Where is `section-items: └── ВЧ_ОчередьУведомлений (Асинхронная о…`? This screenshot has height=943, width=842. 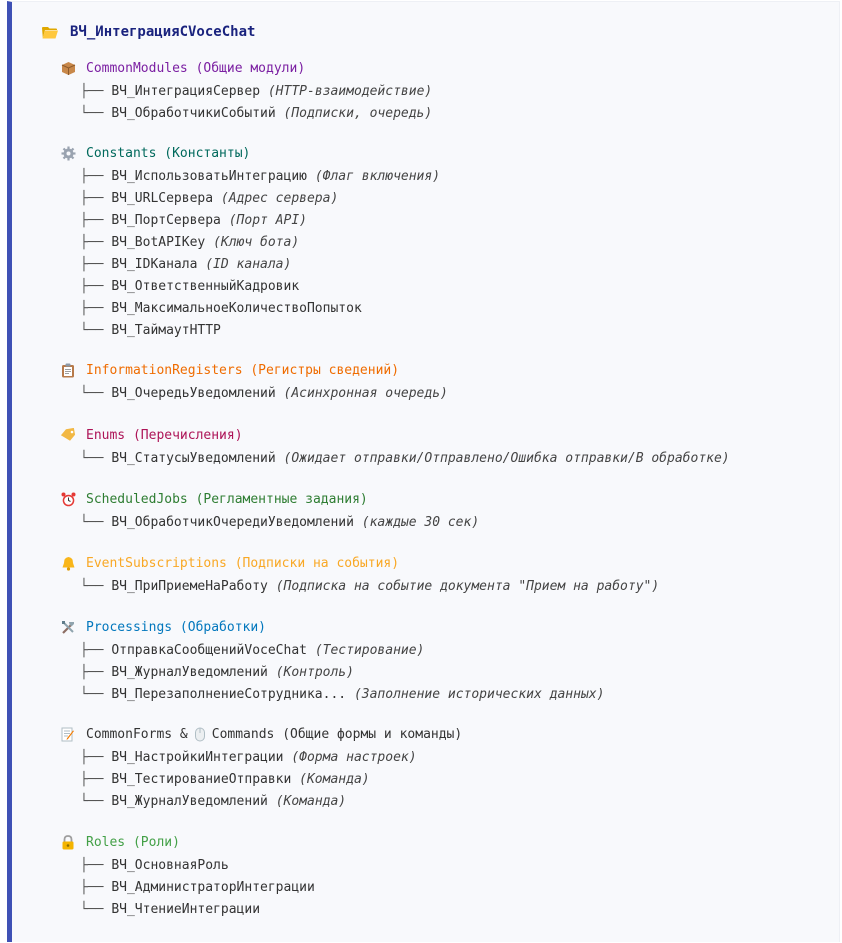 section-items: └── ВЧ_ОчередьУведомлений (Асинхронная о… is located at coordinates (254, 394).